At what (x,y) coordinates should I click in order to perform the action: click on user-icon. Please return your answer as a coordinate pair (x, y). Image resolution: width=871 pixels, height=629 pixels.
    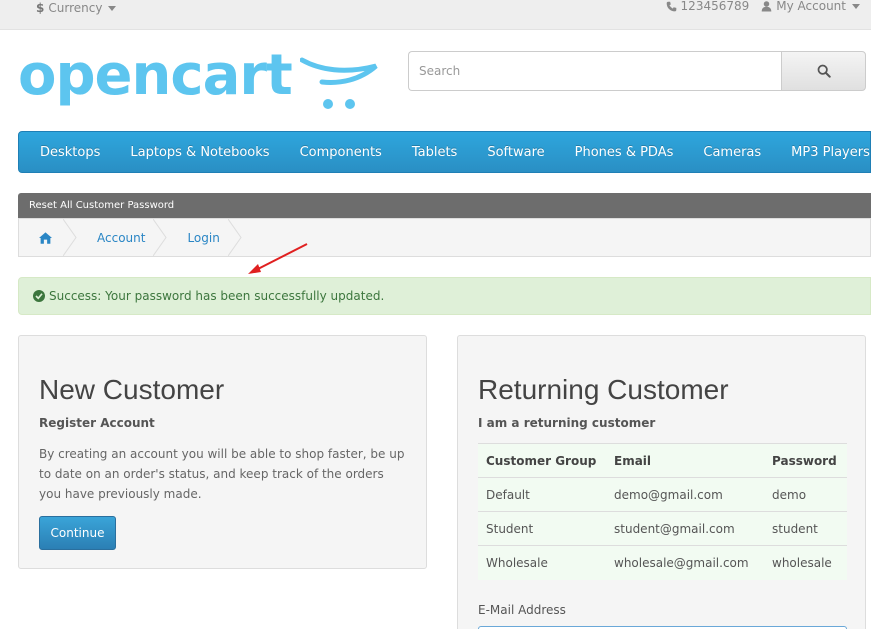
    Looking at the image, I should click on (766, 6).